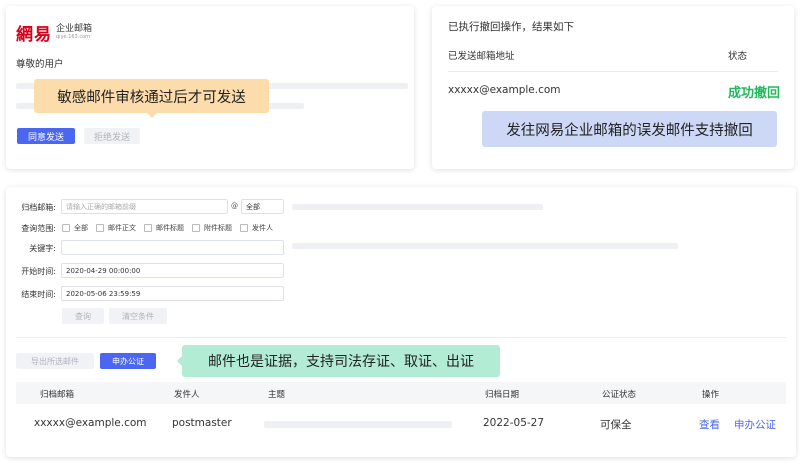 This screenshot has height=463, width=800. I want to click on sensitive-mail-tooltip: 敏感邮件审核通过后才可发送, so click(151, 98).